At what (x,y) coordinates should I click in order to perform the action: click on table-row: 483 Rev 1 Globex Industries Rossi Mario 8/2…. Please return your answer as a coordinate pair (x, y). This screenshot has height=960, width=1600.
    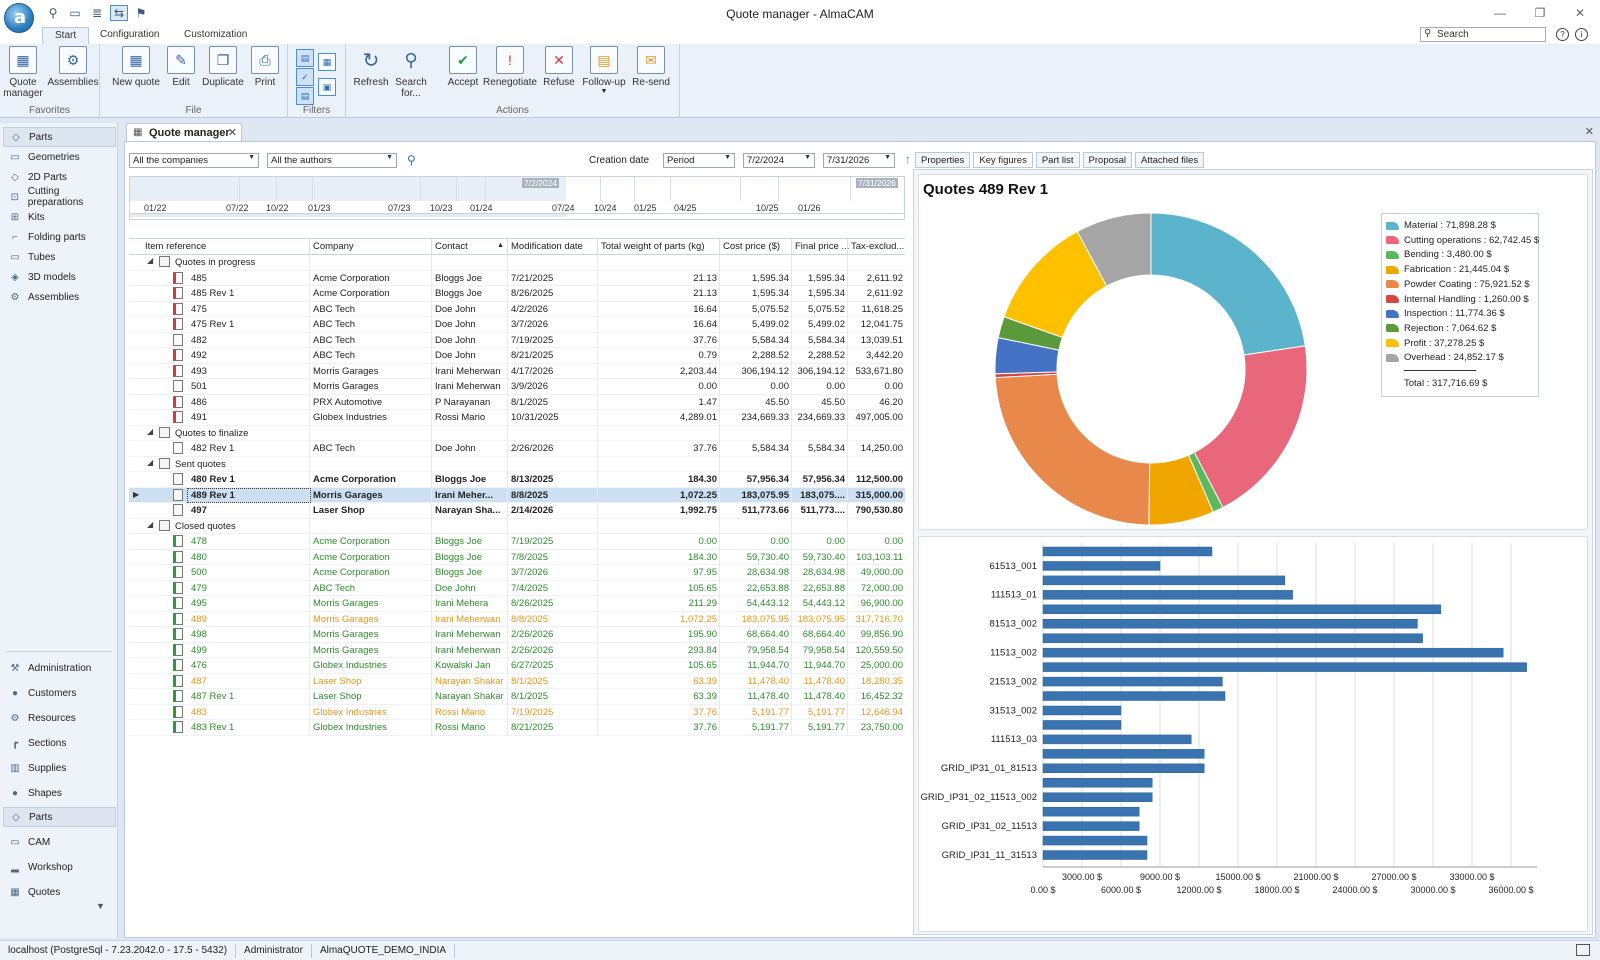
    Looking at the image, I should click on (517, 728).